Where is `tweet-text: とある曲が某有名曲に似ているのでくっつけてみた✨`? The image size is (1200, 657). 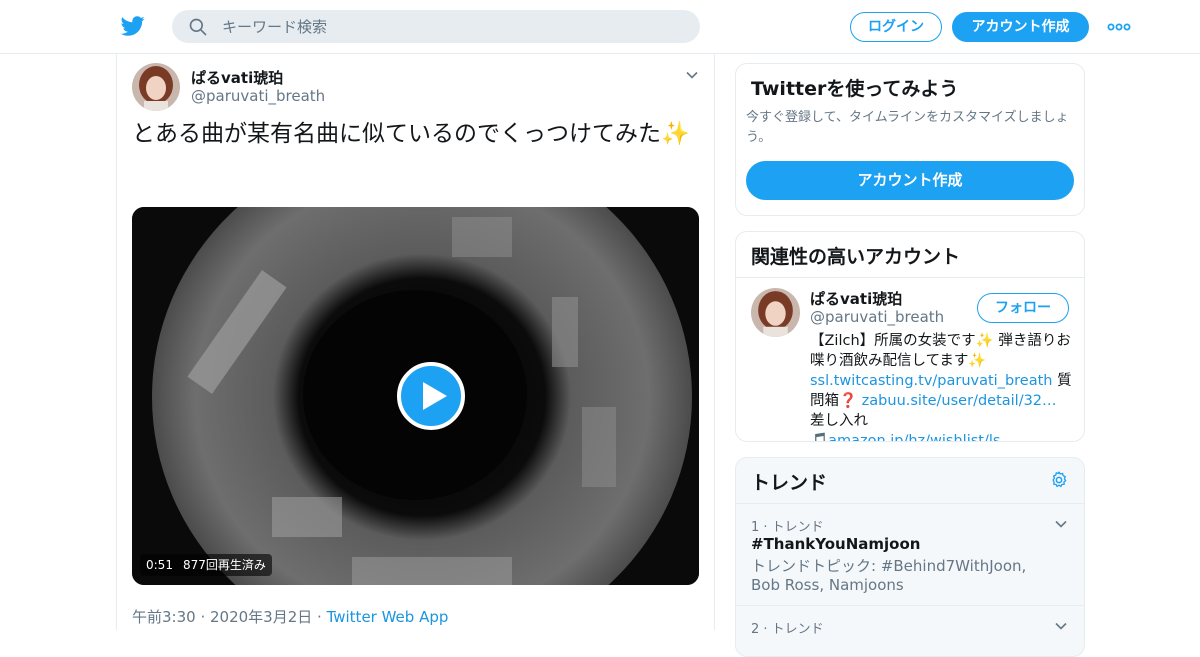
tweet-text: とある曲が某有名曲に似ているのでくっつけてみた✨ is located at coordinates (411, 134).